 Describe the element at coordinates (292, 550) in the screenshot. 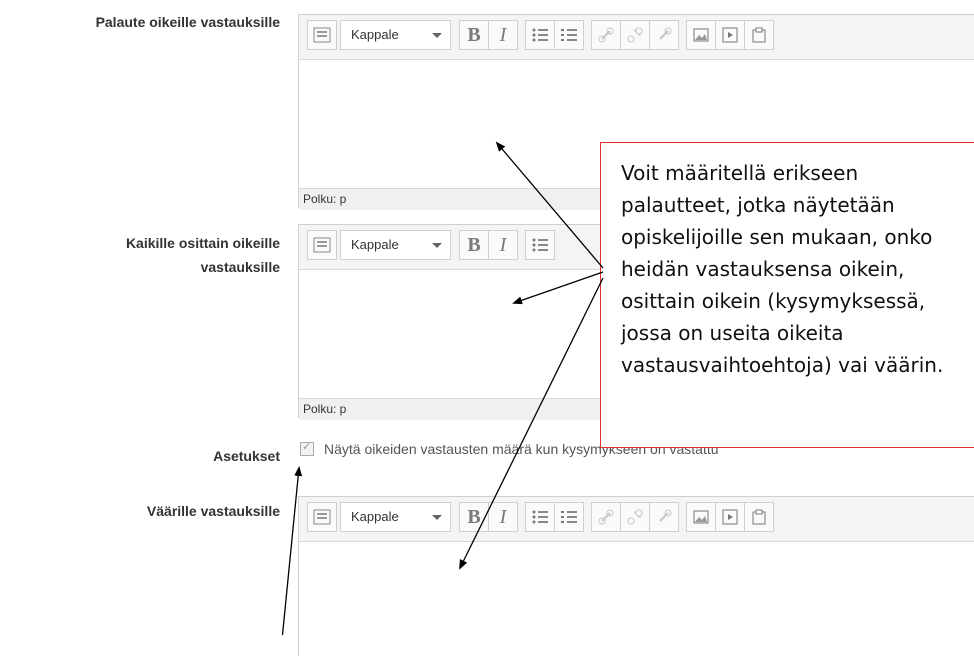

I see `arrow-to-settings-checkbox` at that location.